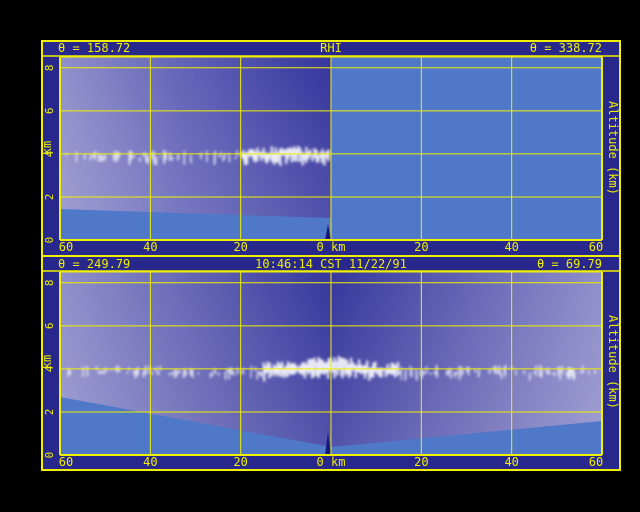 Image resolution: width=640 pixels, height=512 pixels. Describe the element at coordinates (331, 48) in the screenshot. I see `panel-top-title: RHI` at that location.